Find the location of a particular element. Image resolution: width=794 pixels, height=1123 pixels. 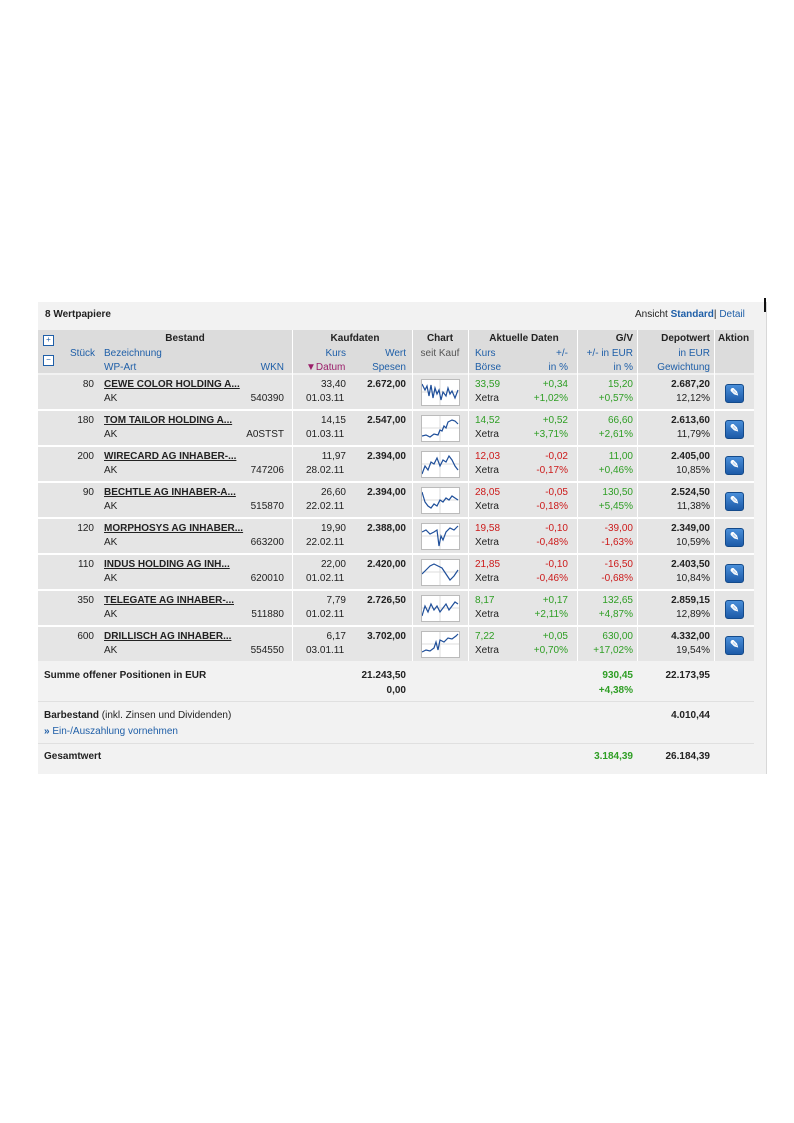

row-value: 2.388,00 is located at coordinates (386, 528).